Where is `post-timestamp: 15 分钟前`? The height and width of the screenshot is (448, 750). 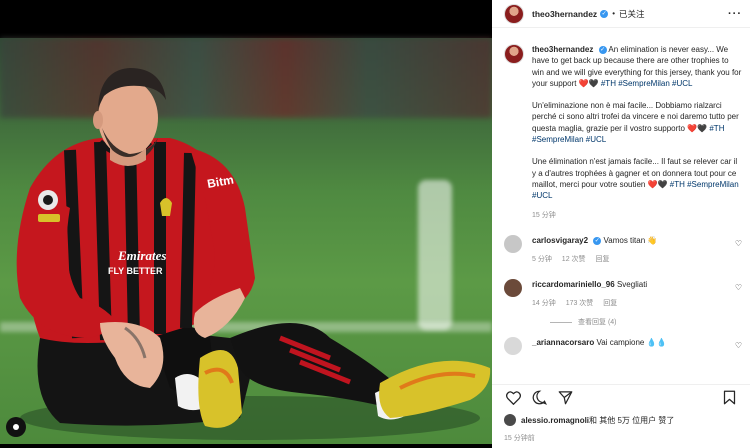 post-timestamp: 15 分钟前 is located at coordinates (519, 438).